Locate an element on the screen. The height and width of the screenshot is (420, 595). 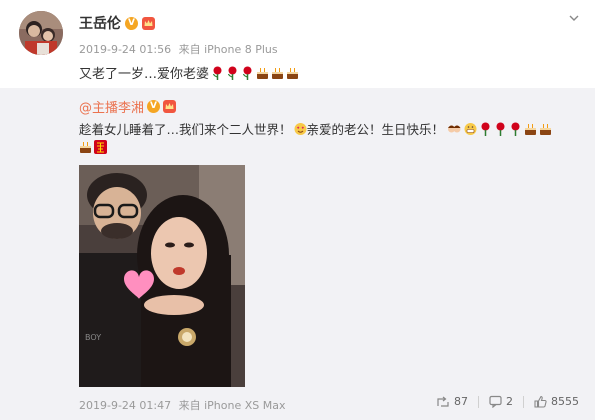
author-avatar is located at coordinates (41, 33).